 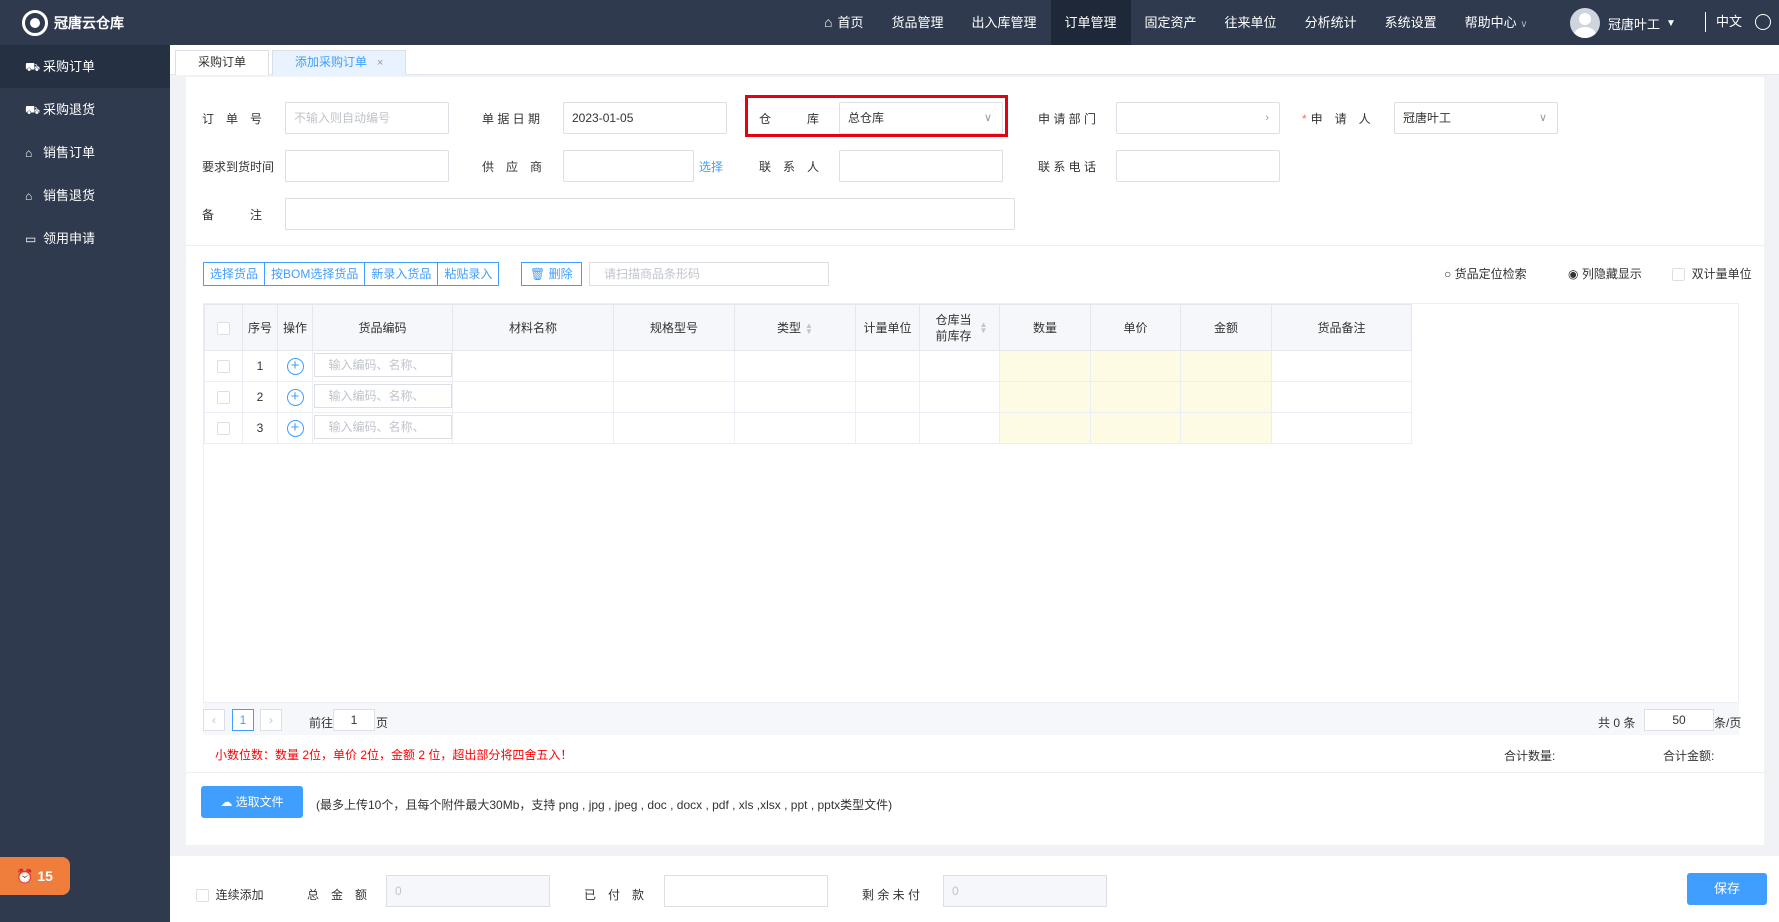 I want to click on order-no-input: 不输入则自动编号, so click(x=367, y=118).